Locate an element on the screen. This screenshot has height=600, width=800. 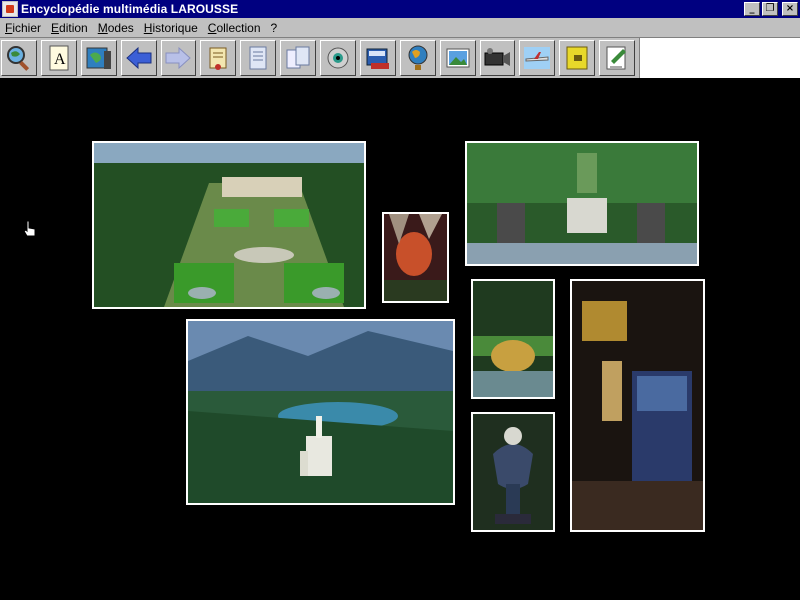
pages-button is located at coordinates (298, 58).